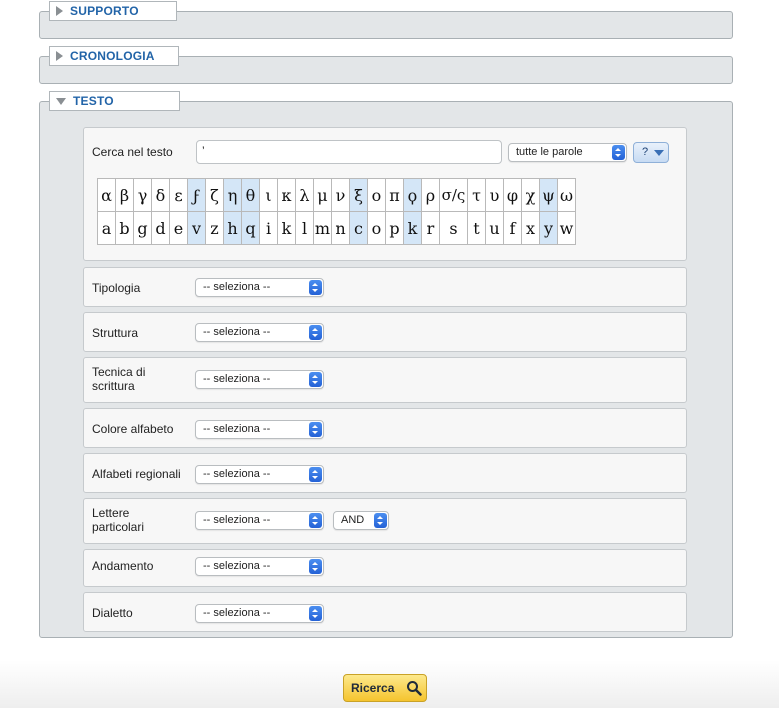 Image resolution: width=779 pixels, height=708 pixels. What do you see at coordinates (376, 195) in the screenshot?
I see `greek-key: ο` at bounding box center [376, 195].